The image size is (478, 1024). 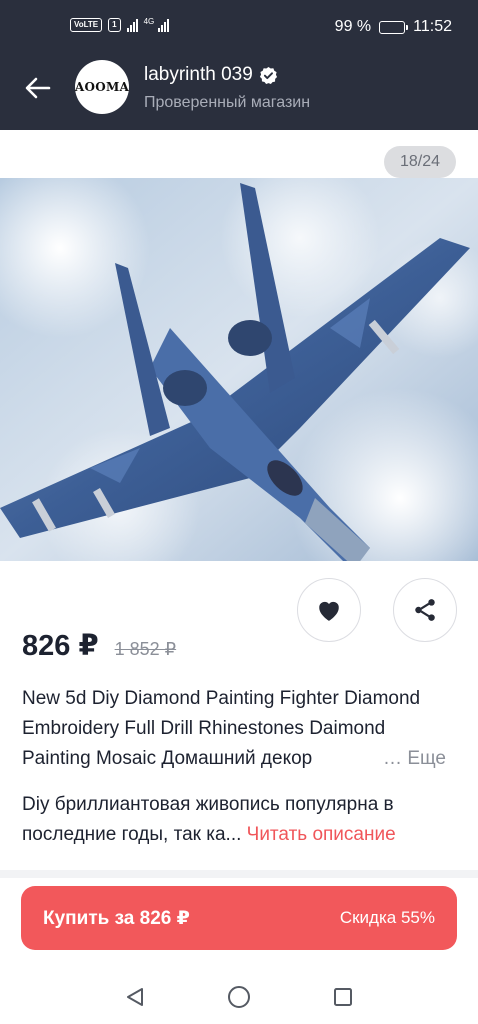 I want to click on volte-badge: VoLTE, so click(x=86, y=25).